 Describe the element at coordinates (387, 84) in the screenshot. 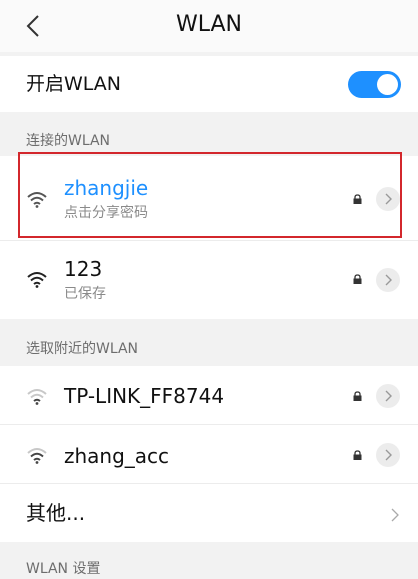

I see `switch-knob` at that location.